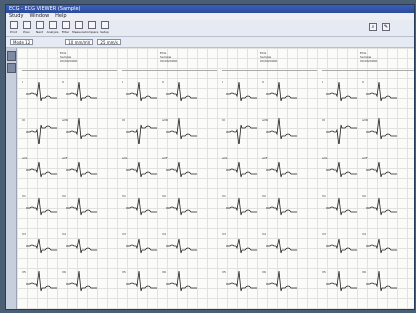 This screenshot has height=313, width=416. What do you see at coordinates (78, 28) in the screenshot?
I see `toolbar-measure-button: Measure` at bounding box center [78, 28].